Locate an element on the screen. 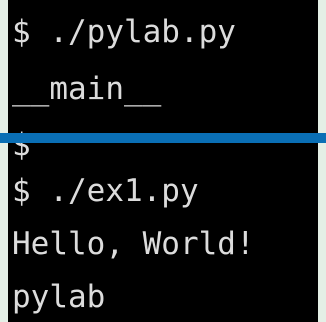  terminal-line: __main__ is located at coordinates (87, 89).